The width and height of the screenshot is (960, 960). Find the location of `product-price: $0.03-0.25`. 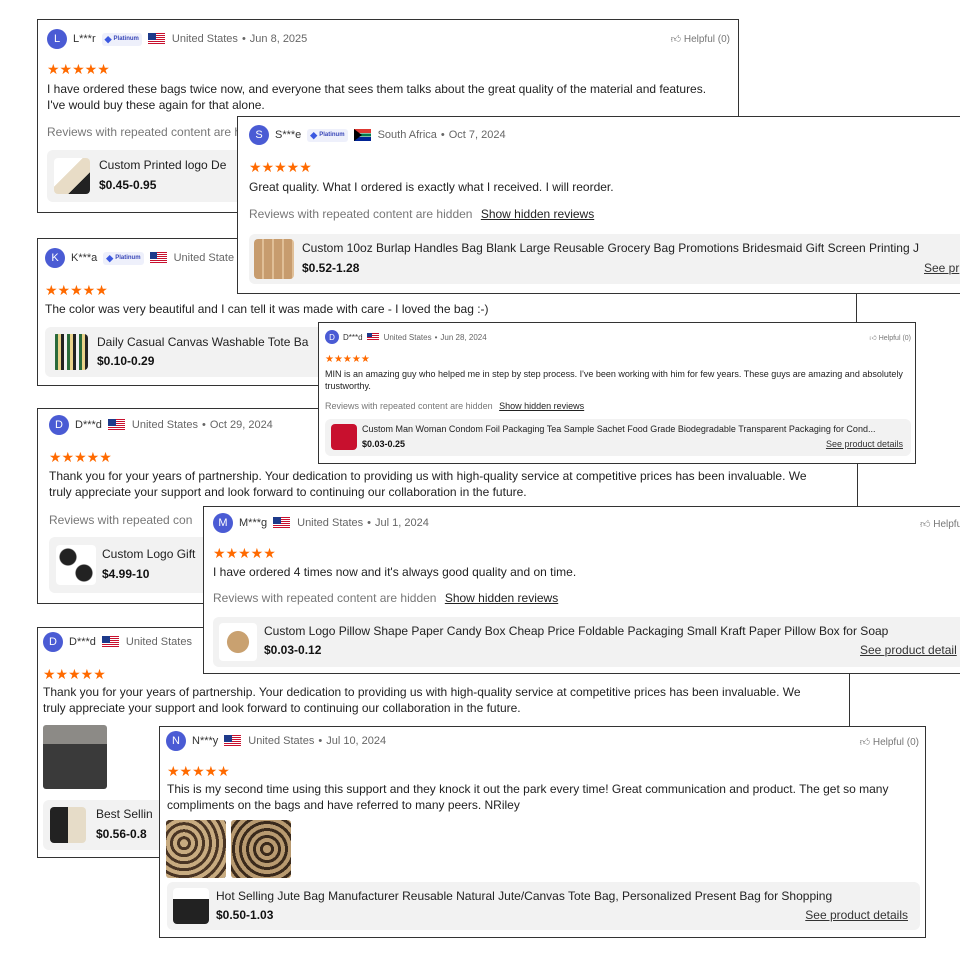

product-price: $0.03-0.25 is located at coordinates (384, 444).